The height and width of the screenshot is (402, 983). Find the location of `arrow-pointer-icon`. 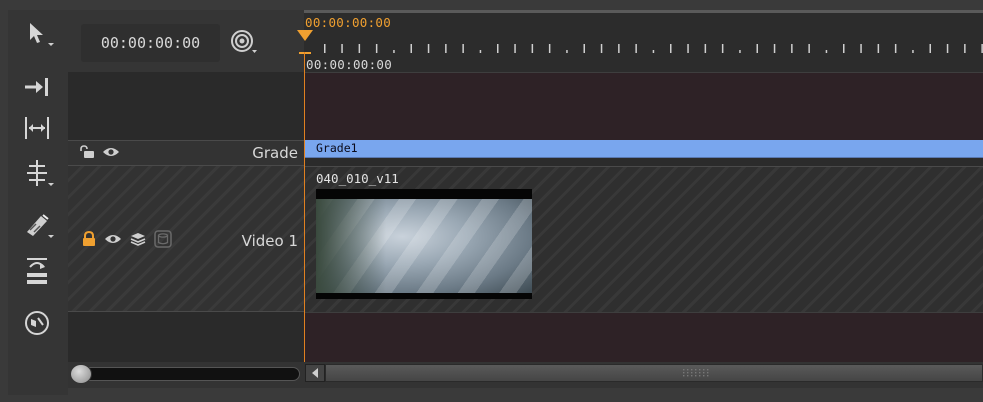

arrow-pointer-icon is located at coordinates (36, 33).